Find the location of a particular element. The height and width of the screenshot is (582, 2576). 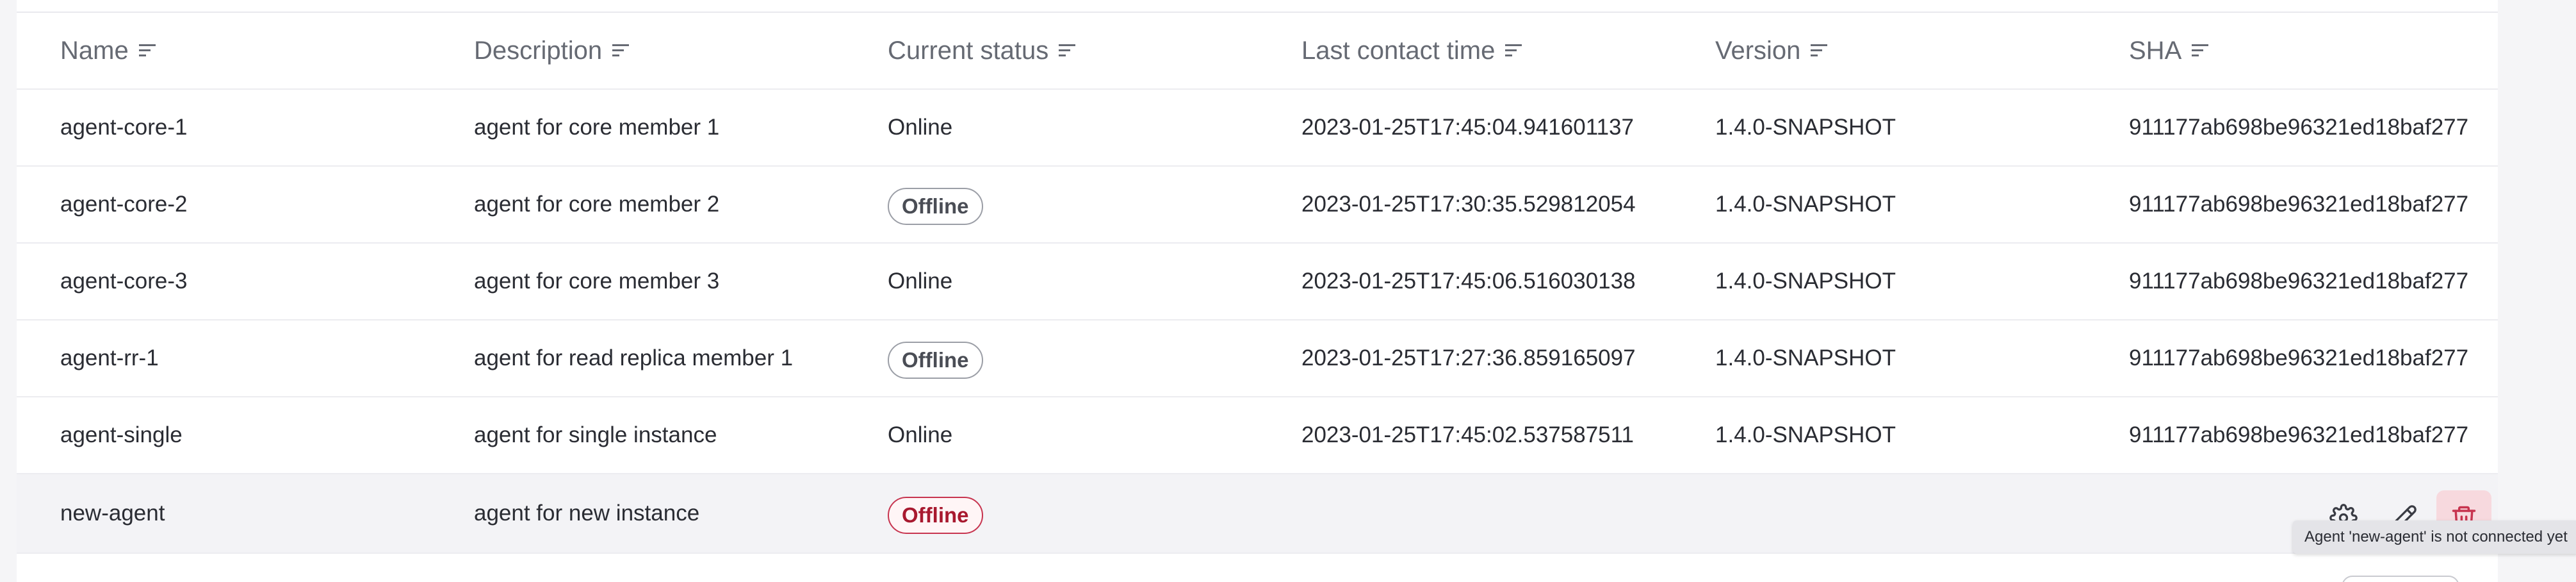

agent-description-cell: agent for single instance is located at coordinates (595, 434).